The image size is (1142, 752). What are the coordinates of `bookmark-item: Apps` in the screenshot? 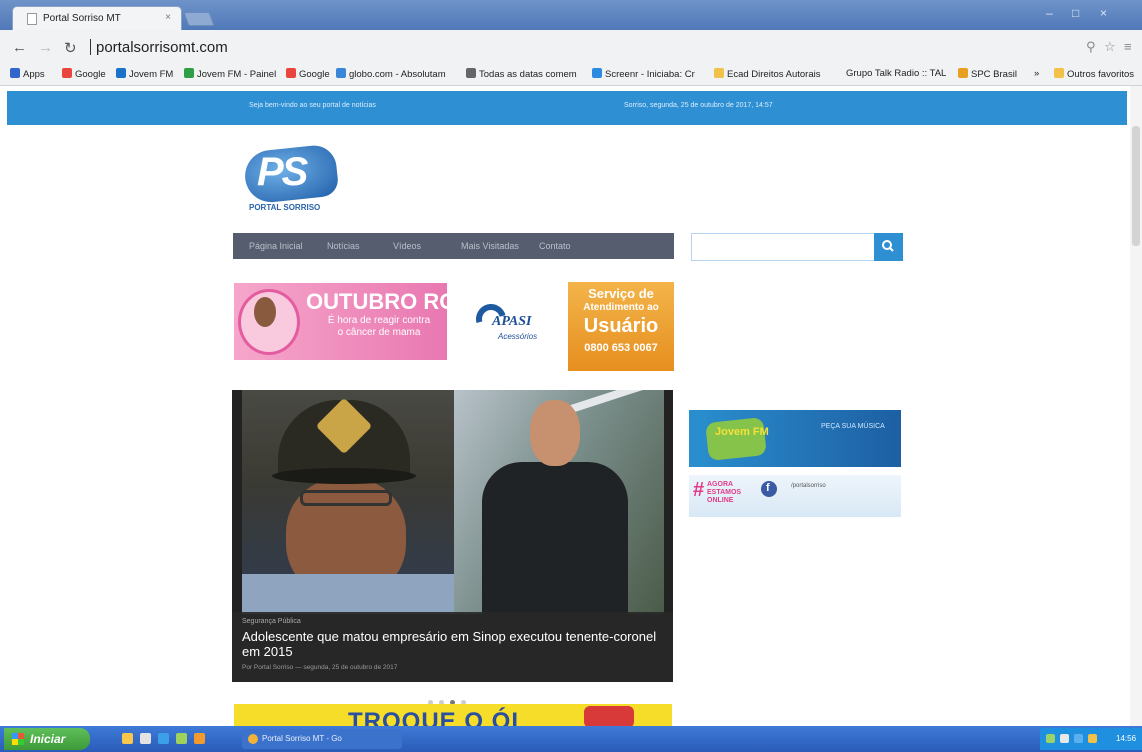 It's located at (27, 74).